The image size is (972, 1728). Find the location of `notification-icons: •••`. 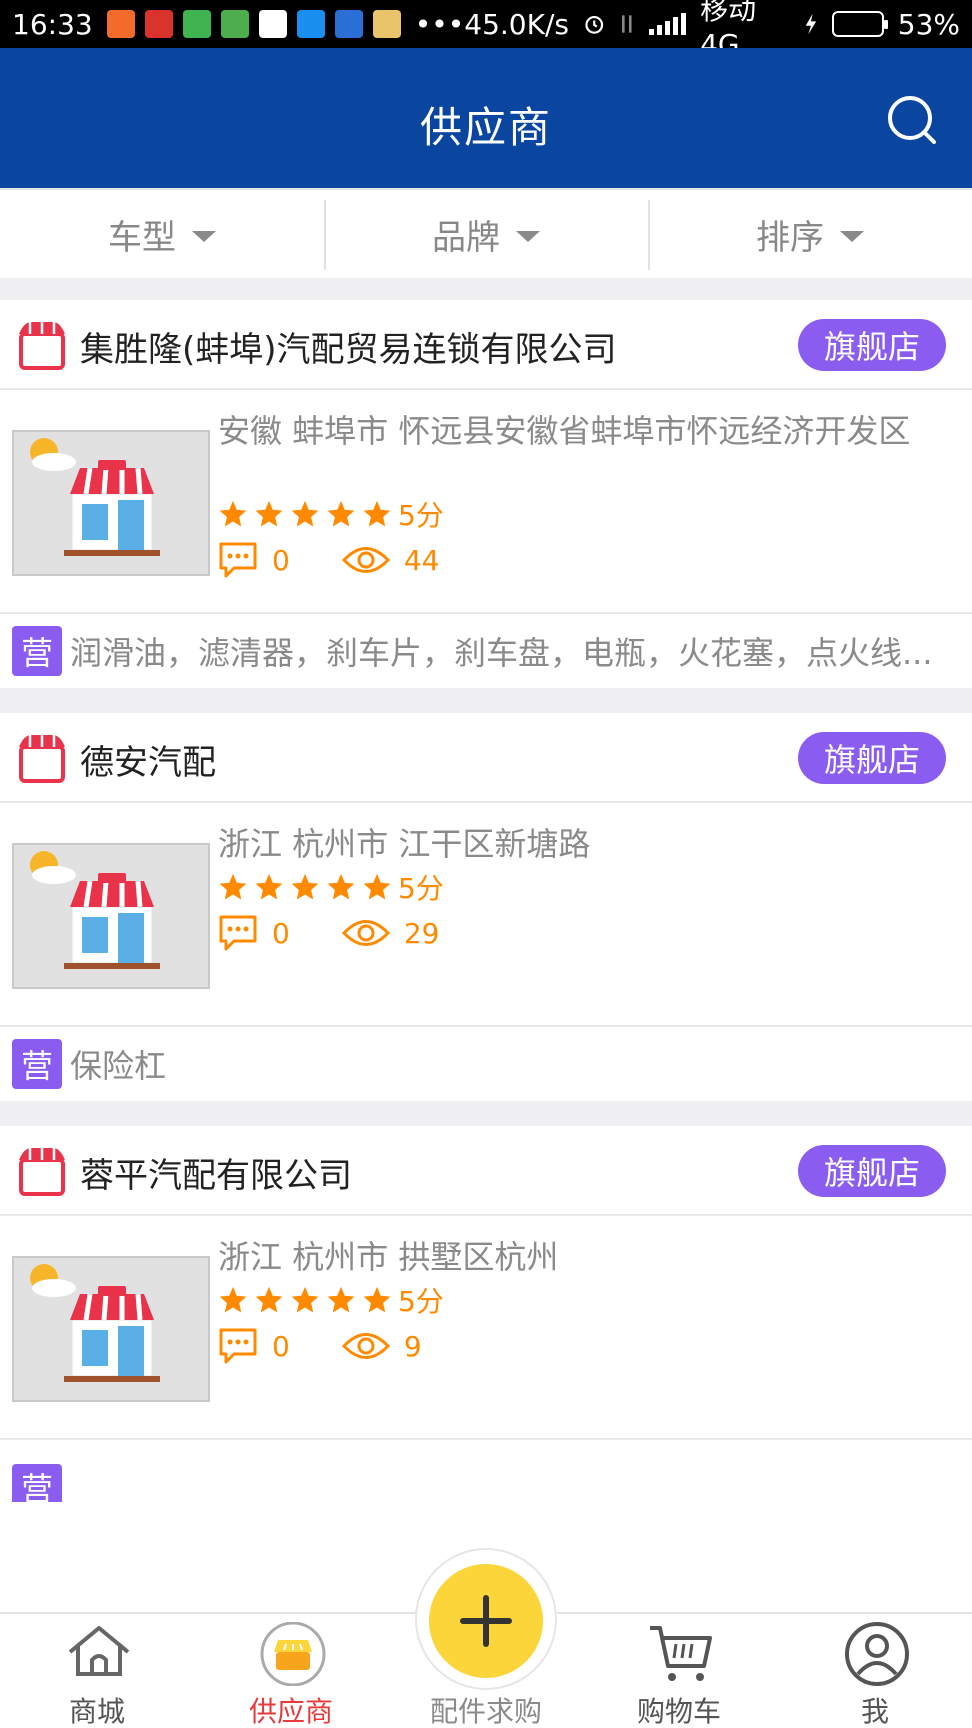

notification-icons: ••• is located at coordinates (285, 24).